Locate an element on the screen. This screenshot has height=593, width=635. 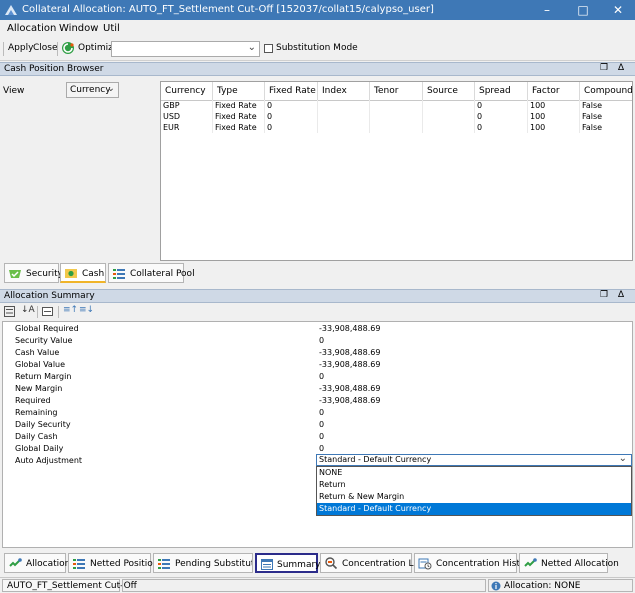
option-standard-default-currency: Standard - Default Currency is located at coordinates (474, 509).